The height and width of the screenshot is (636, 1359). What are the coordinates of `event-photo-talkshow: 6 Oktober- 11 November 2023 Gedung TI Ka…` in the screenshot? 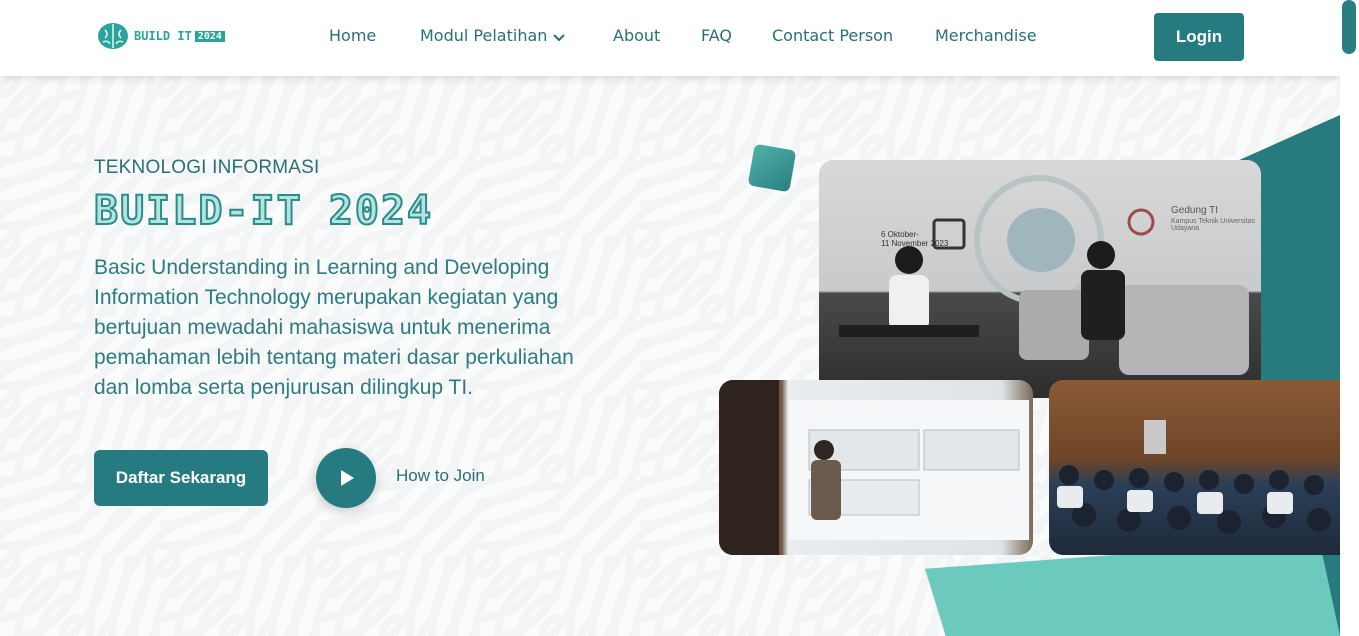 It's located at (1040, 279).